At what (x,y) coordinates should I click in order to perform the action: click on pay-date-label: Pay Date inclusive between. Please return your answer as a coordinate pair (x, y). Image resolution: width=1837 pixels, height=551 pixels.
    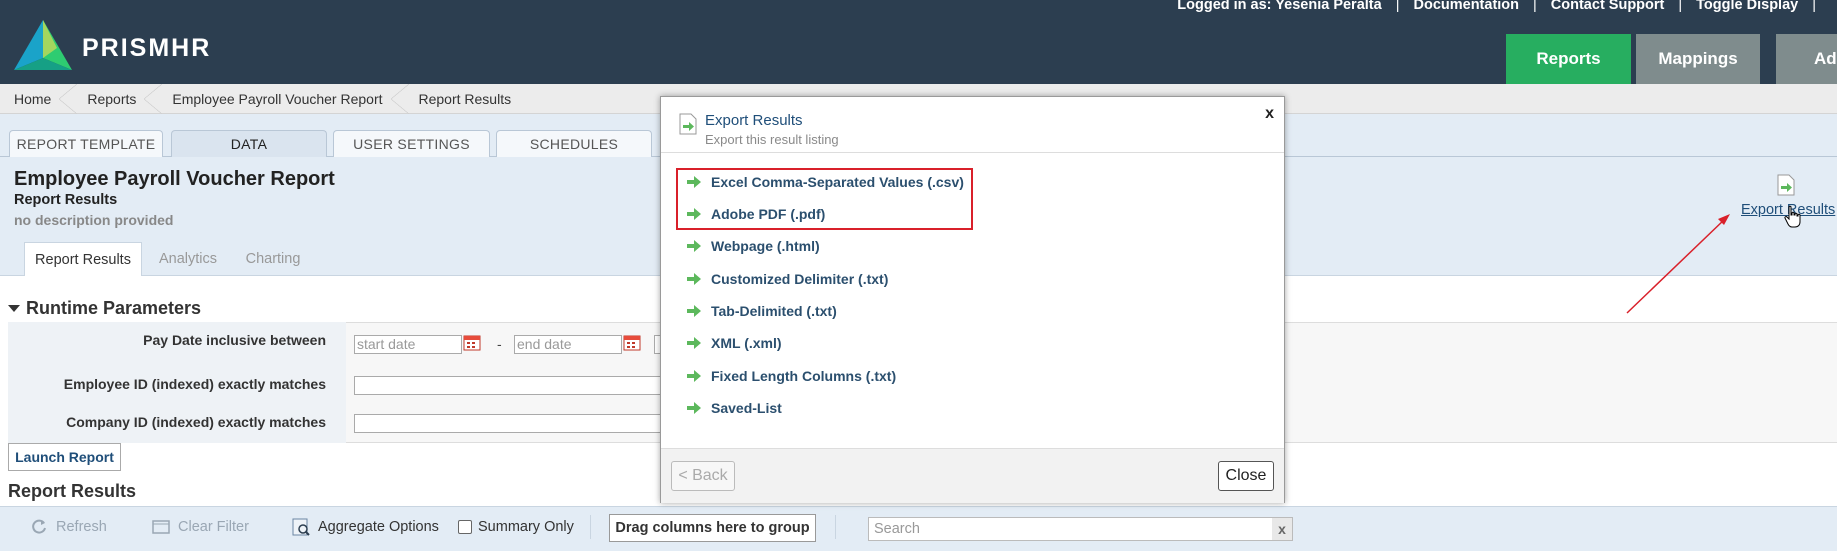
    Looking at the image, I should click on (234, 340).